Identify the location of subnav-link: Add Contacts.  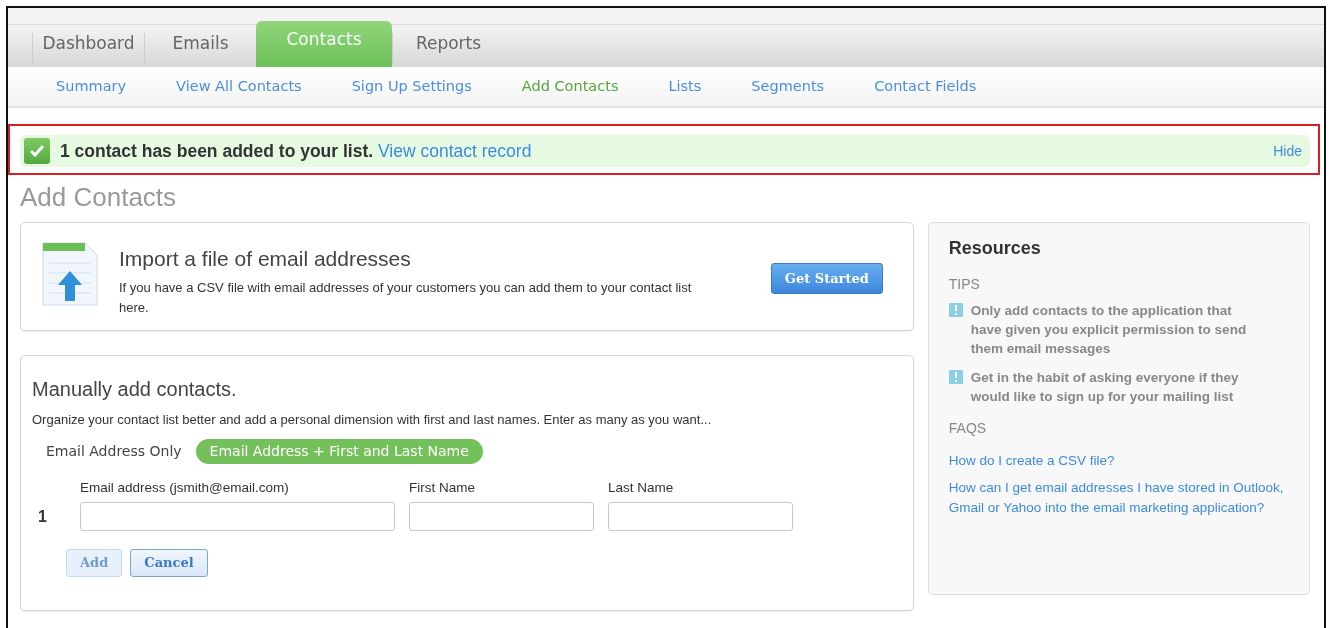
(570, 86).